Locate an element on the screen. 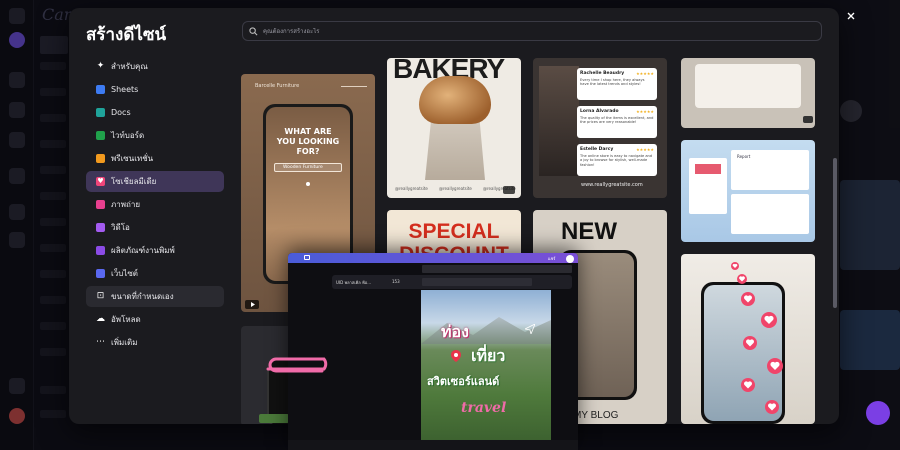 The height and width of the screenshot is (450, 900). menu-item-presentation: พรีเซนเทชั่น is located at coordinates (155, 158).